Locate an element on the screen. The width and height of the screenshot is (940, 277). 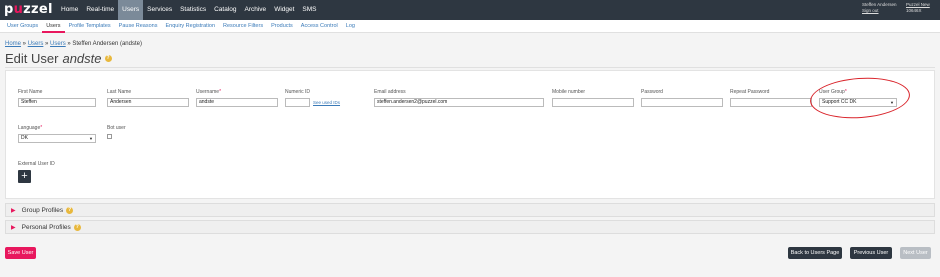
nav-archive: Archive is located at coordinates (256, 10).